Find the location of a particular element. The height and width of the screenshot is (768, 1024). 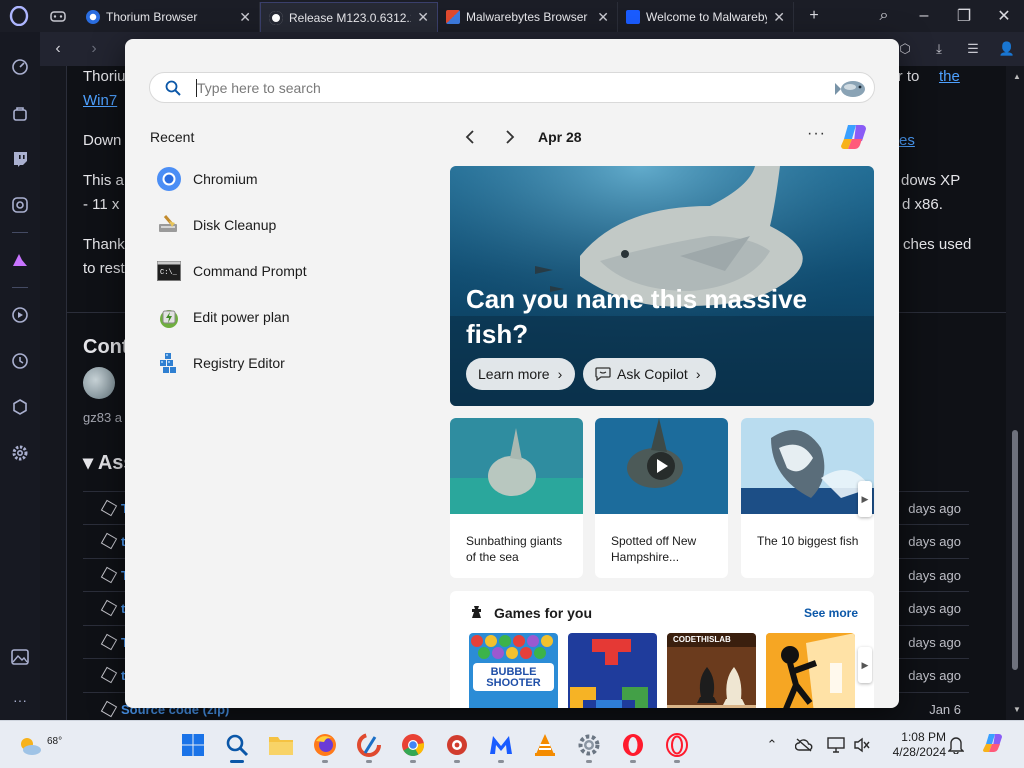

recent-item-registry-editor: Registry Editor is located at coordinates (285, 363).